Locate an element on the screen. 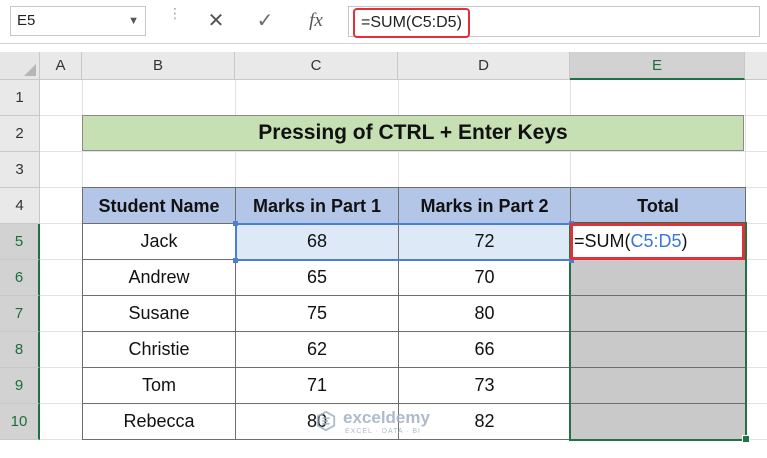 This screenshot has width=767, height=458. active-cell-formula-reference: C5:D5 is located at coordinates (656, 241).